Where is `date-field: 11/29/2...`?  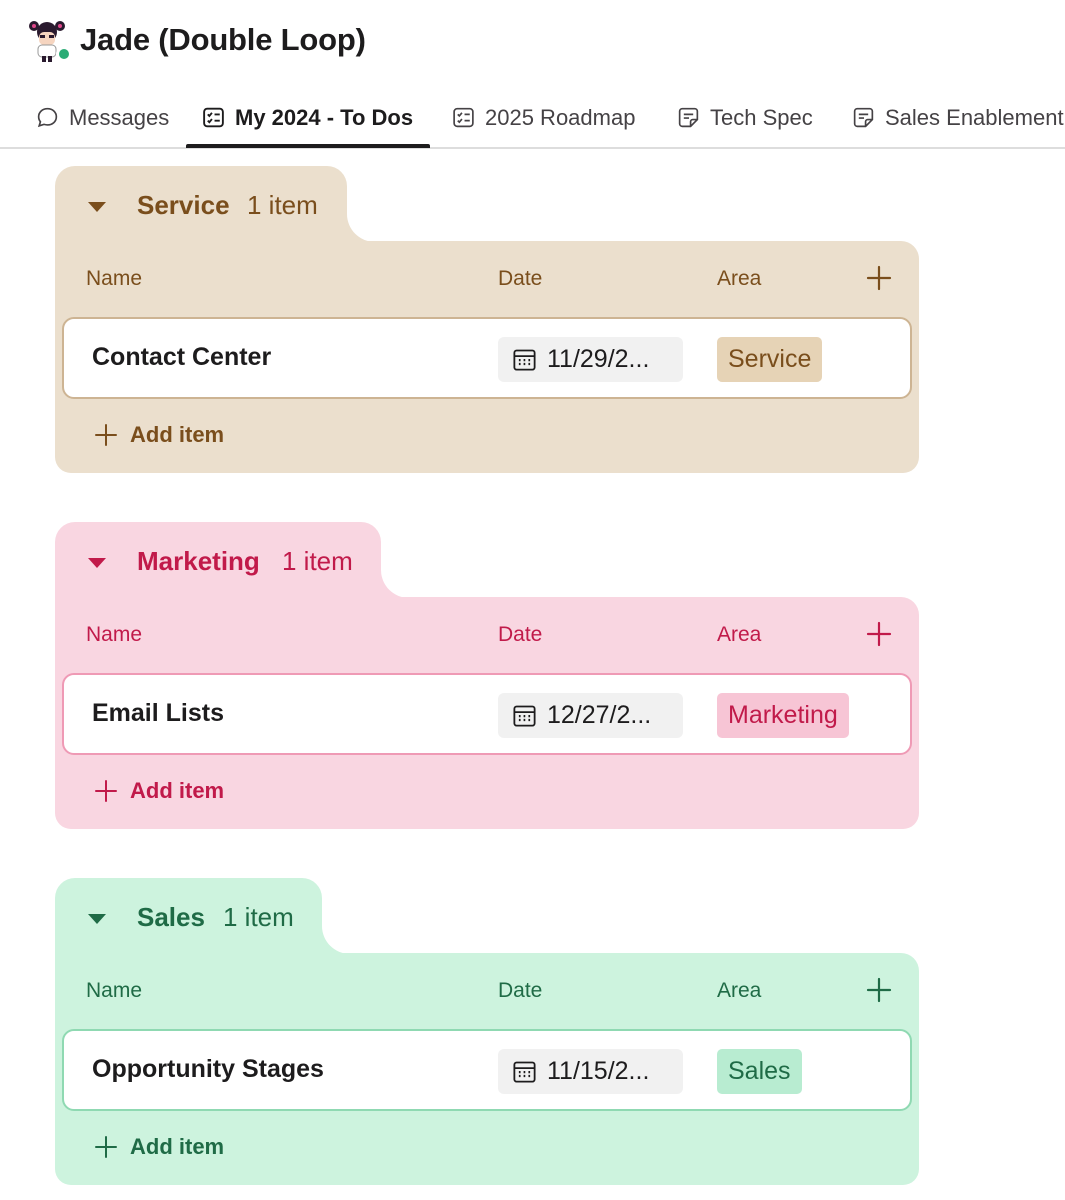 date-field: 11/29/2... is located at coordinates (590, 359).